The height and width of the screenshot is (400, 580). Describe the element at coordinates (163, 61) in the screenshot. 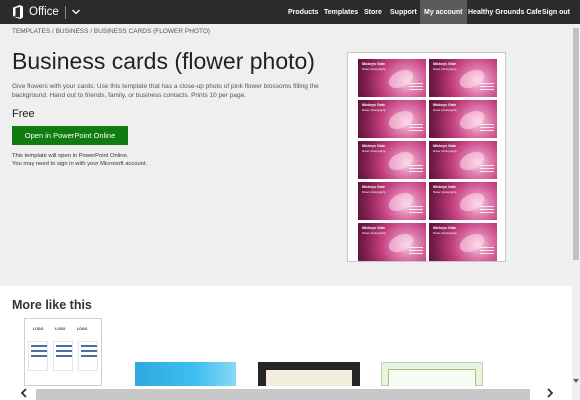

I see `page-title: Business cards (flower photo)` at that location.